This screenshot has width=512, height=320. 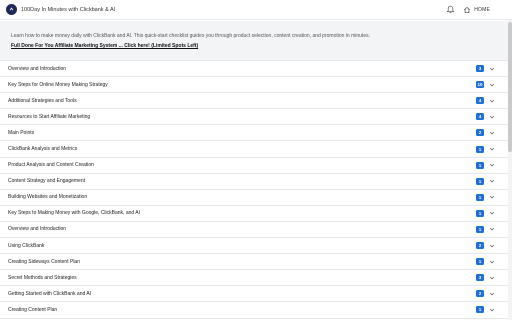 I want to click on module-title: Main Points, so click(x=21, y=132).